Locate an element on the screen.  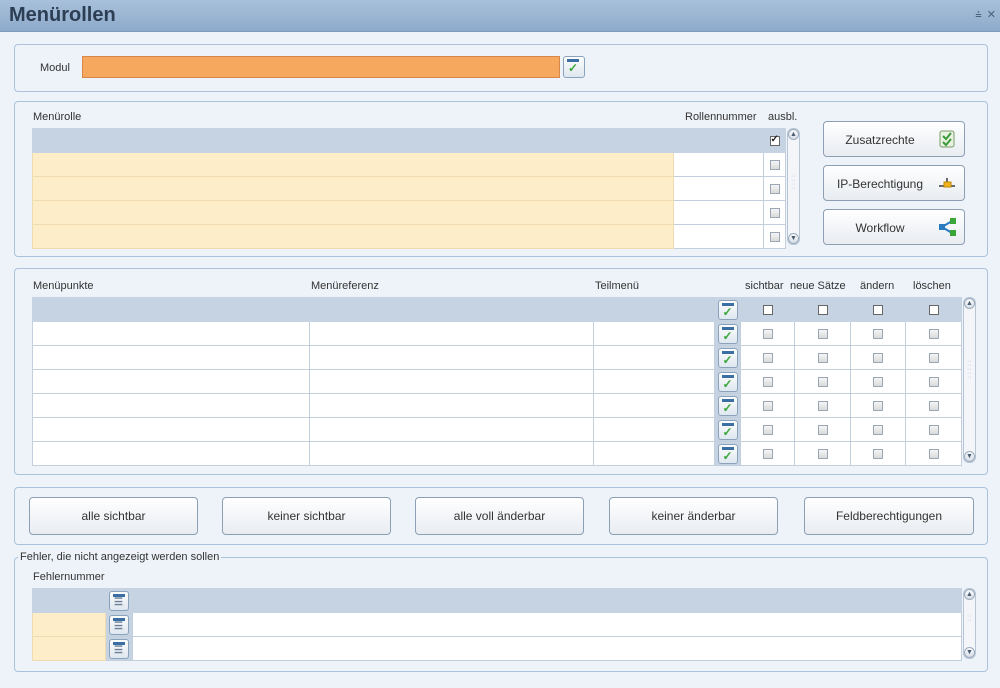
scroll-grip-icon: ·· ·· ·· ·· ·· is located at coordinates (969, 369).